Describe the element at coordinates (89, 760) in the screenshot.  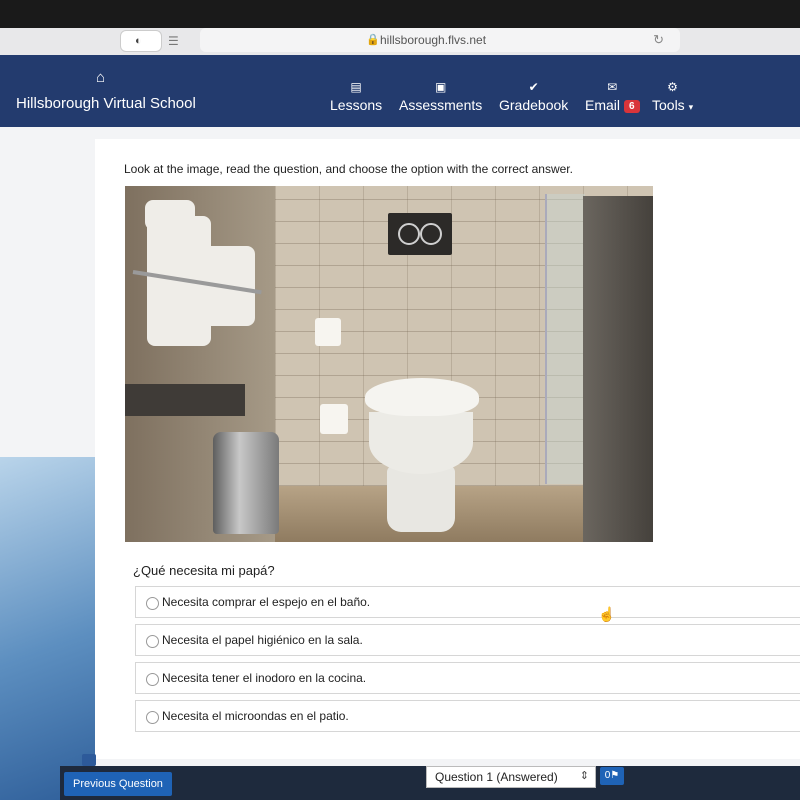
I see `scroll-tab` at that location.